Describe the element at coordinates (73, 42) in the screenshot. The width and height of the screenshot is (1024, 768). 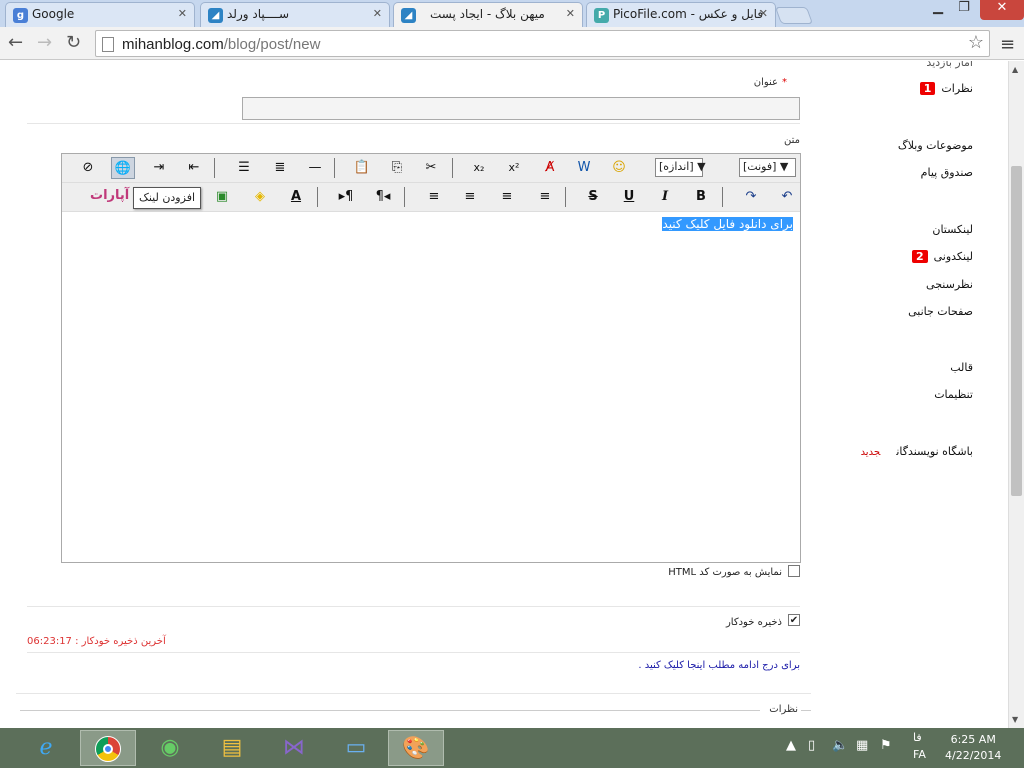
I see `reload-icon: ↻` at that location.